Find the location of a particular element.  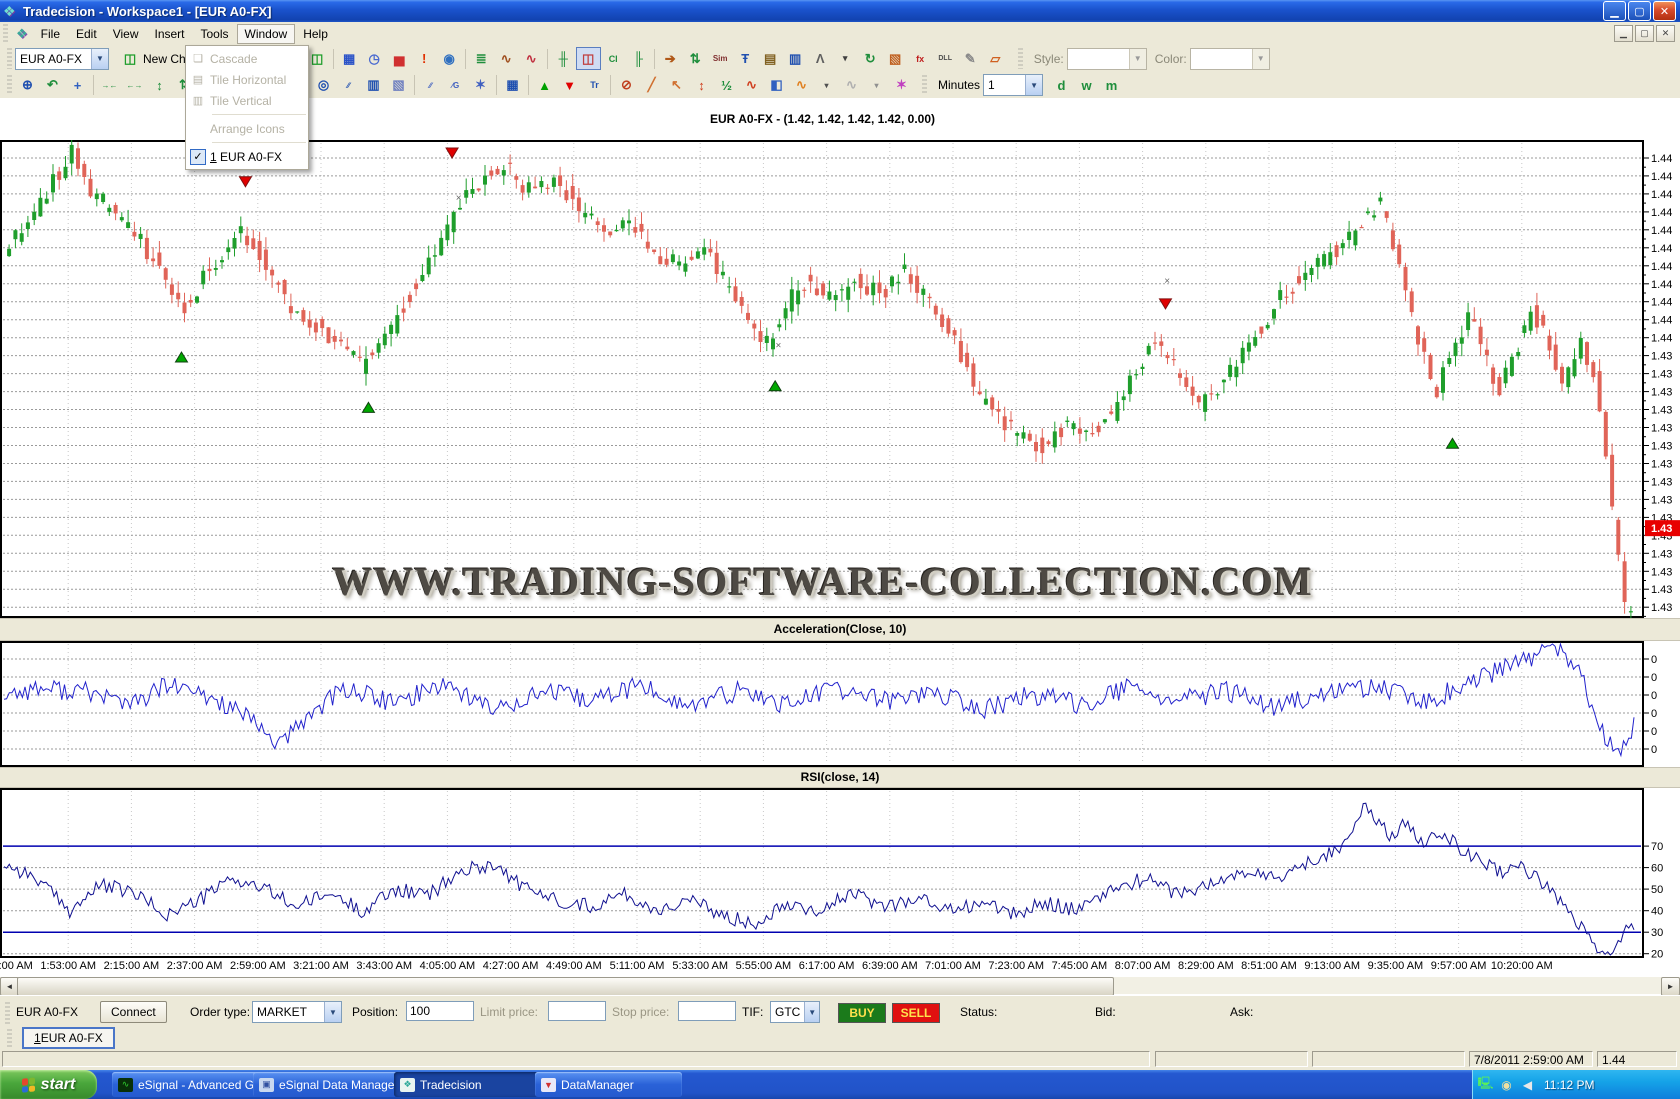

minutes-combo: 1 ▼ is located at coordinates (1013, 85).